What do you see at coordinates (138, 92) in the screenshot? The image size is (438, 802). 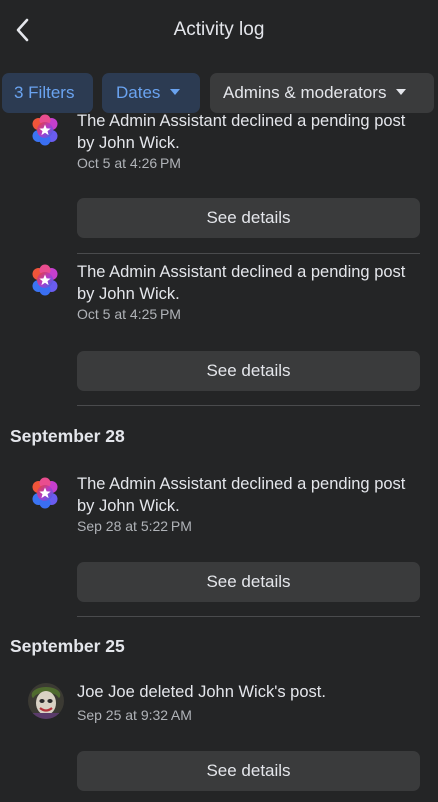 I see `dates-dropdown-label: Dates` at bounding box center [138, 92].